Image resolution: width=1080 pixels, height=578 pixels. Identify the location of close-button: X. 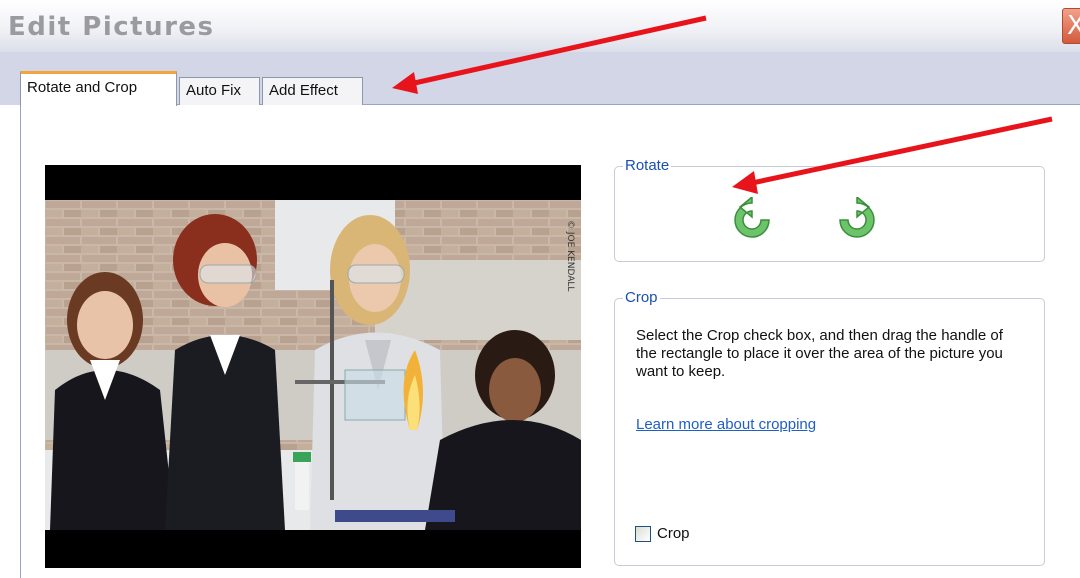
(1071, 26).